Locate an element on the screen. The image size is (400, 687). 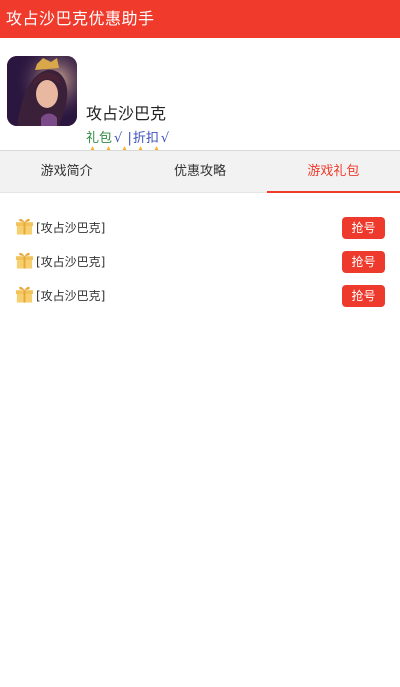
game-tags: 礼包 √ |折扣 √ is located at coordinates (127, 136).